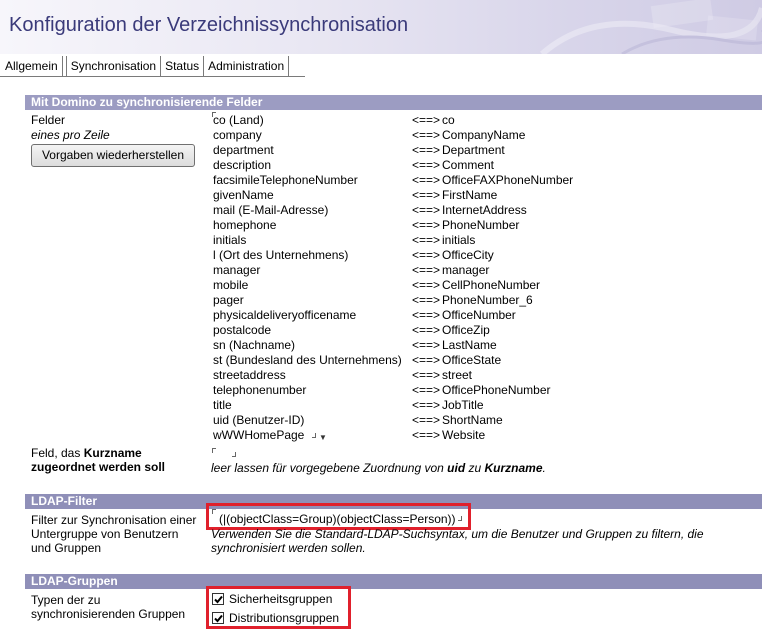 Image resolution: width=762 pixels, height=635 pixels. I want to click on section-header-fields: Mit Domino zu synchronisierende Felder, so click(393, 102).